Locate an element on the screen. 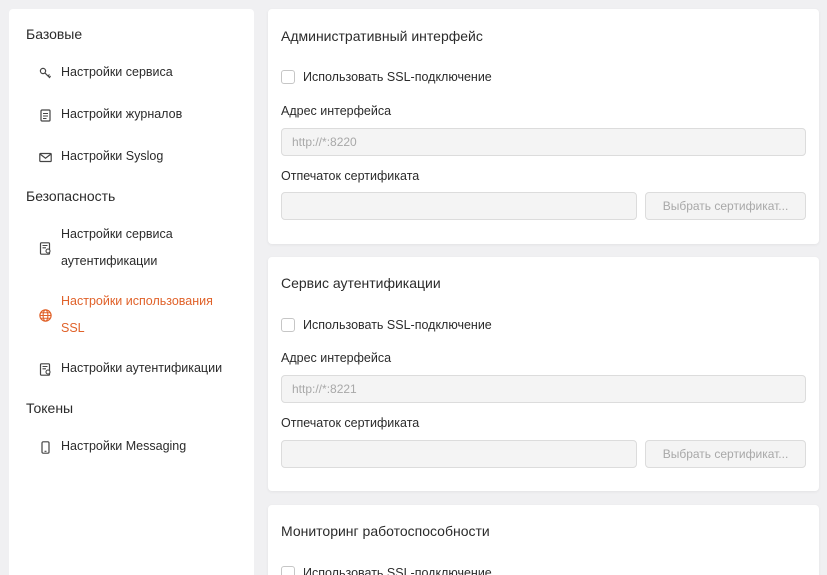 Image resolution: width=827 pixels, height=575 pixels. envelope-icon is located at coordinates (45, 157).